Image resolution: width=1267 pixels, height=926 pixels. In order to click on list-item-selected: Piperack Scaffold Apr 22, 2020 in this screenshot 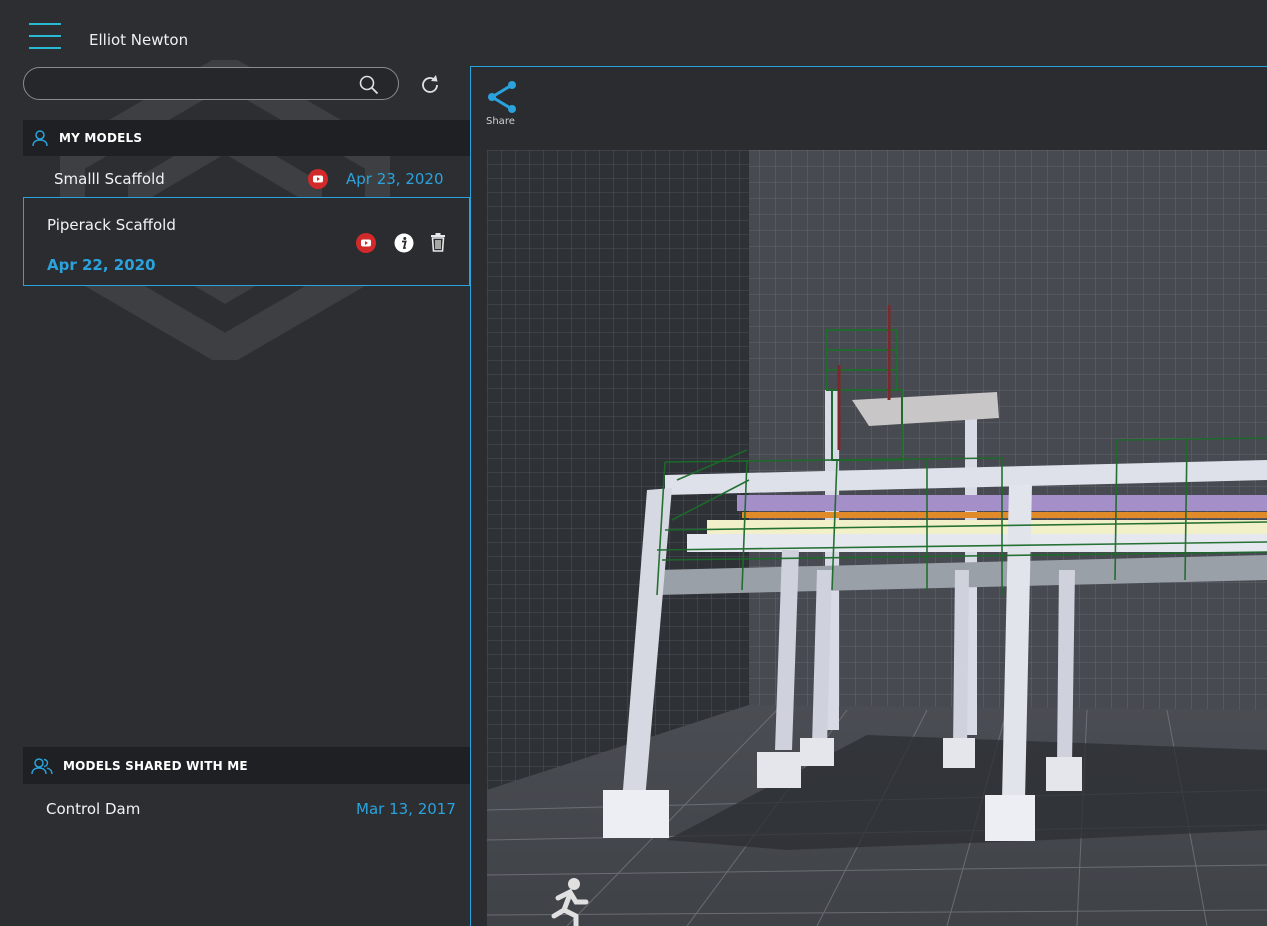, I will do `click(246, 241)`.